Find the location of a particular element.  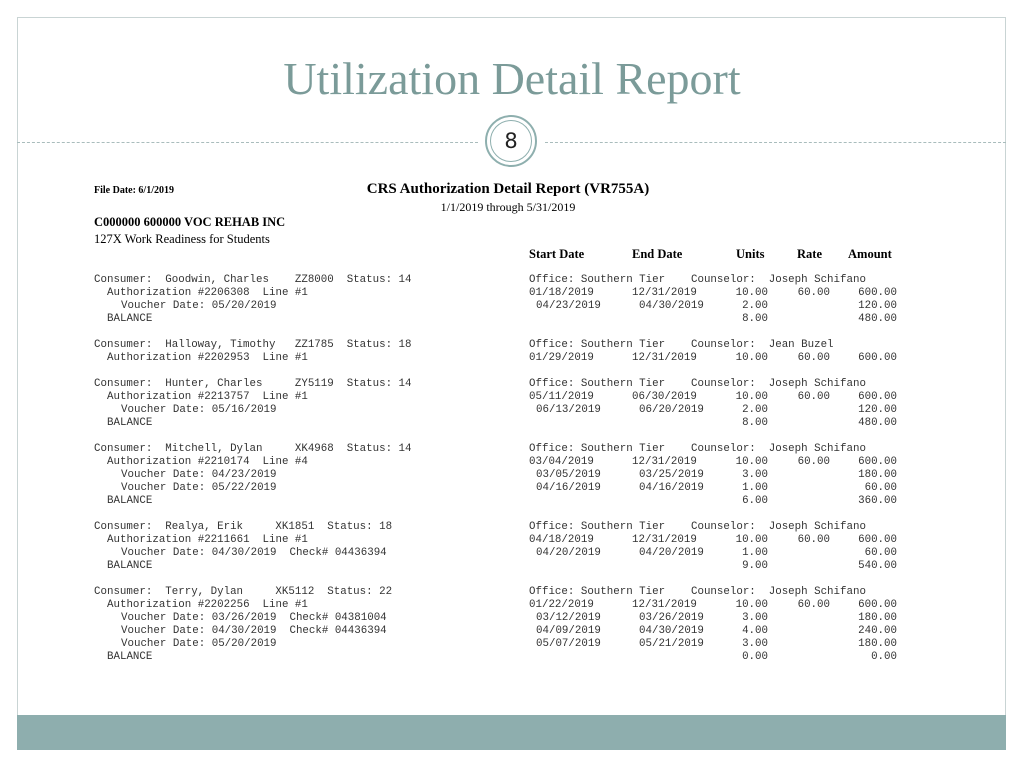

amount: 0.00 is located at coordinates (884, 657).